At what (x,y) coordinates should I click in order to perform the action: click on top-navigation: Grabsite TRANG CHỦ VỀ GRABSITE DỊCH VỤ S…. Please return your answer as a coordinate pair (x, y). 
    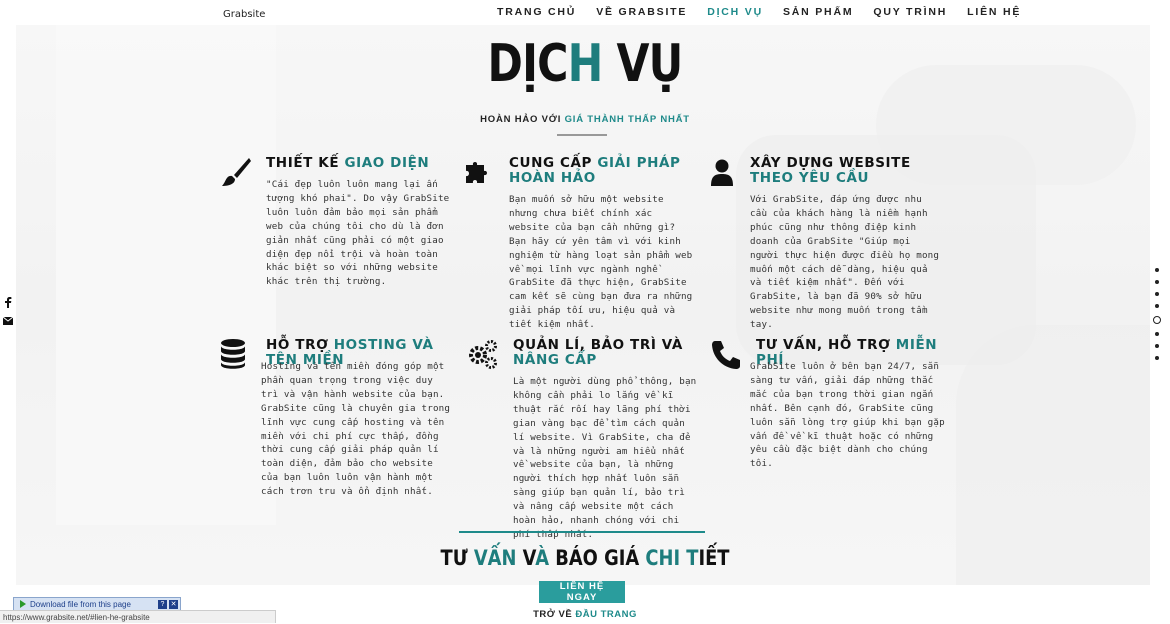
    Looking at the image, I should click on (585, 12).